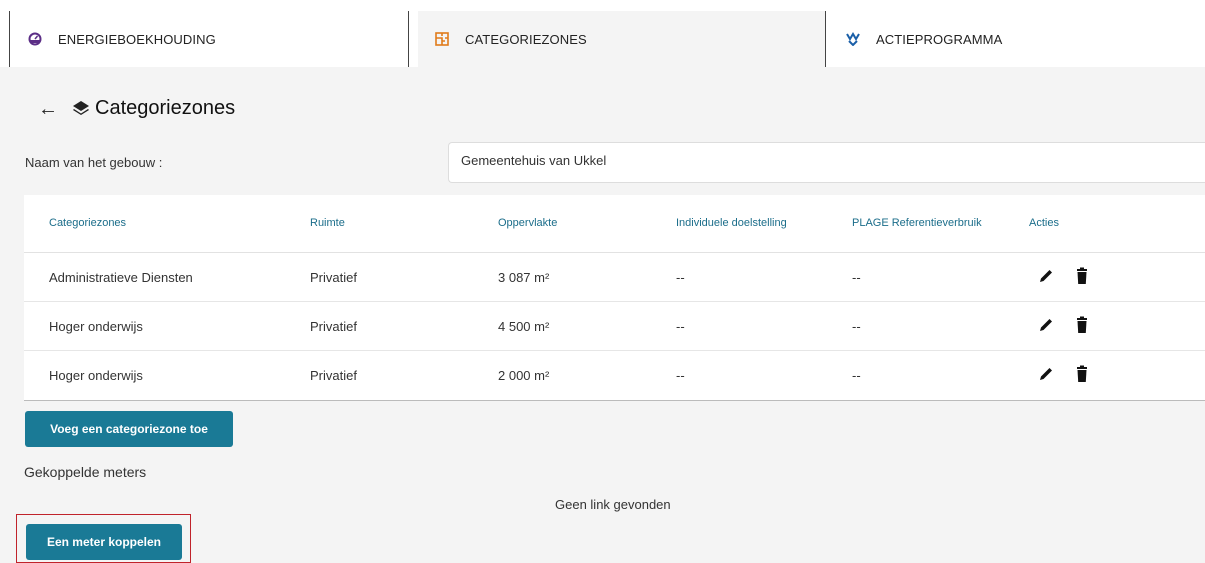 This screenshot has height=563, width=1205. Describe the element at coordinates (35, 39) in the screenshot. I see `gauge-icon` at that location.